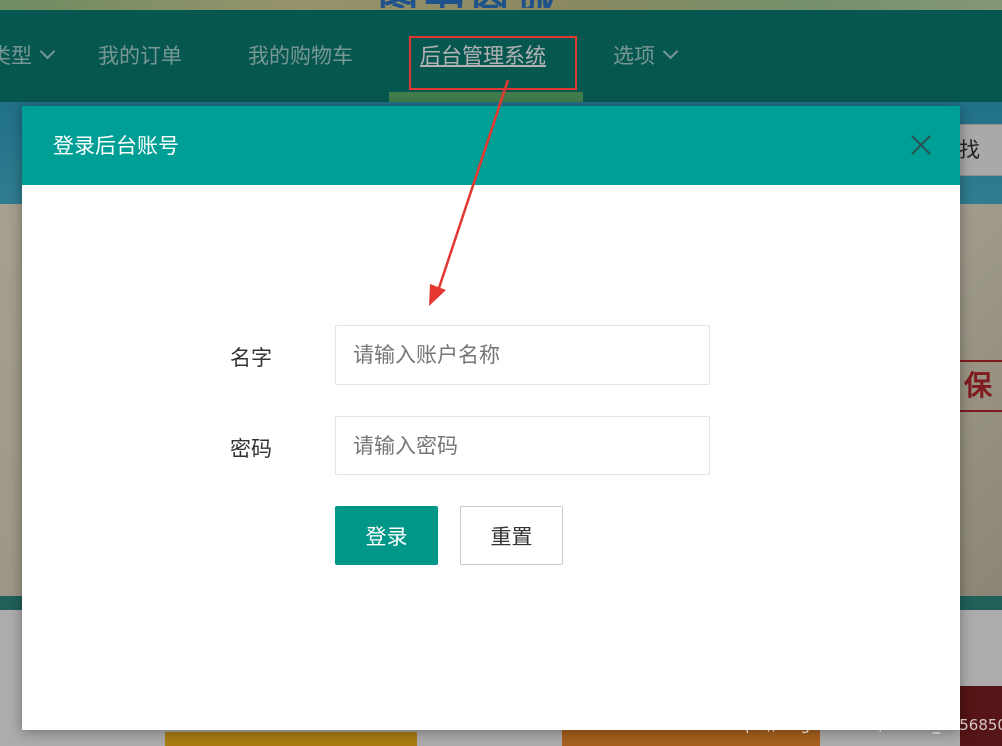 The image size is (1002, 746). Describe the element at coordinates (863, 725) in the screenshot. I see `watermark-text: https://blog.csdn.net/weixin_38568503` at that location.